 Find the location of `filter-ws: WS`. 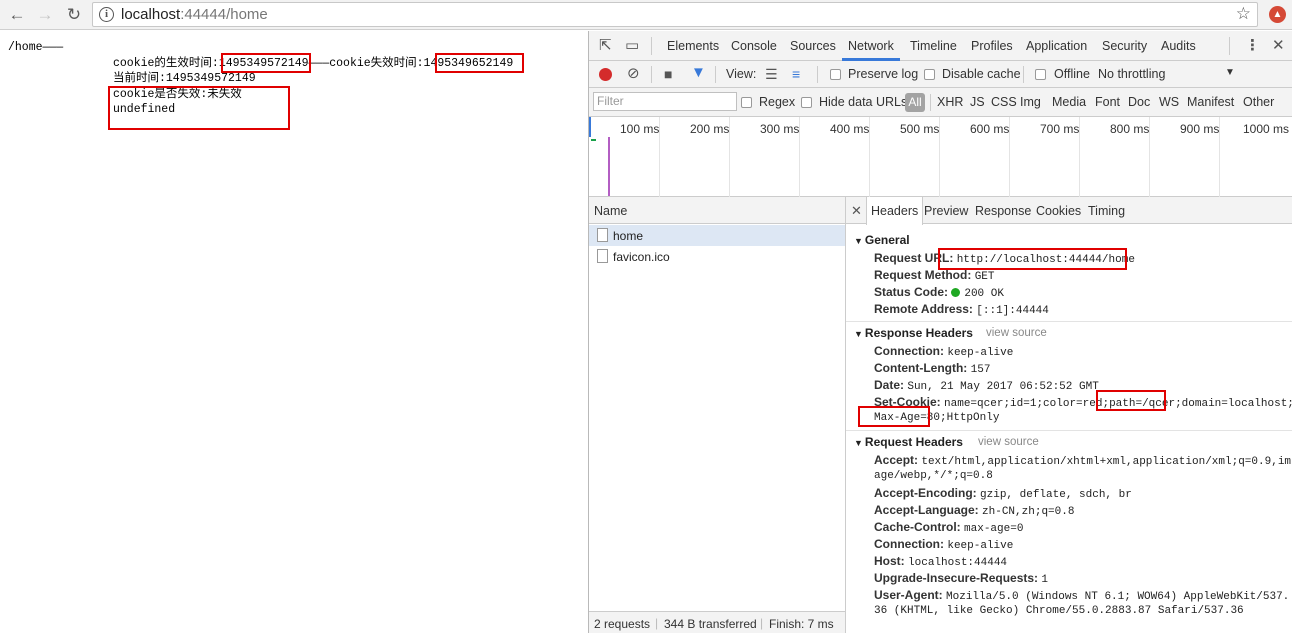

filter-ws: WS is located at coordinates (1169, 102).